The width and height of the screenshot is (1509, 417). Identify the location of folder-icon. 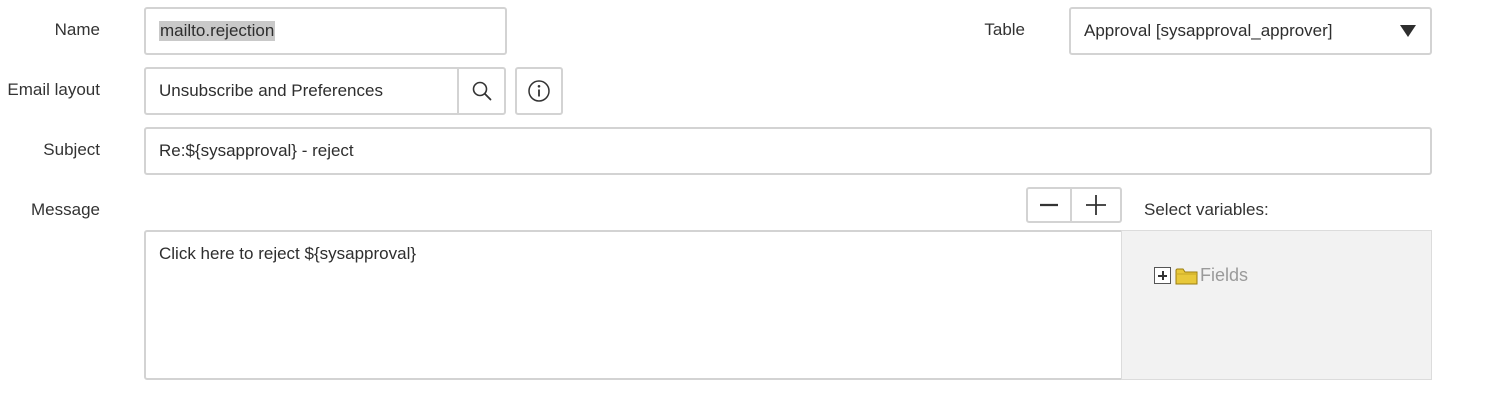
(1186, 276).